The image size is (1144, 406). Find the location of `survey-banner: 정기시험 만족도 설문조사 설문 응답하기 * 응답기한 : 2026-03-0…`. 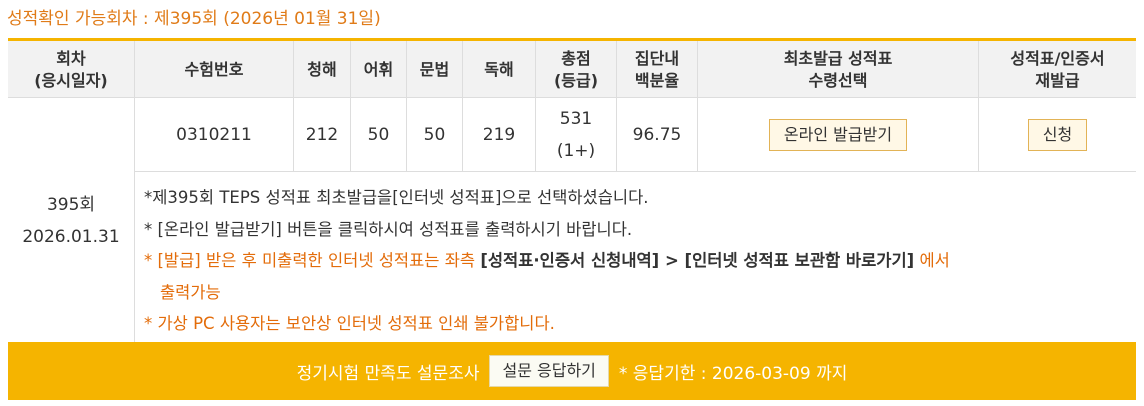

survey-banner: 정기시험 만족도 설문조사 설문 응답하기 * 응답기한 : 2026-03-0… is located at coordinates (572, 371).